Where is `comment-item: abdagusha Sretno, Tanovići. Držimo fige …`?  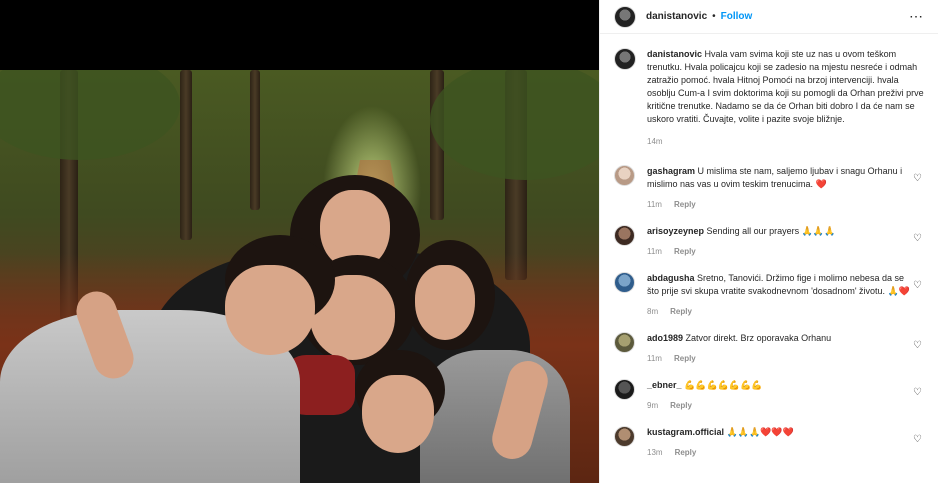 comment-item: abdagusha Sretno, Tanovići. Držimo fige … is located at coordinates (769, 295).